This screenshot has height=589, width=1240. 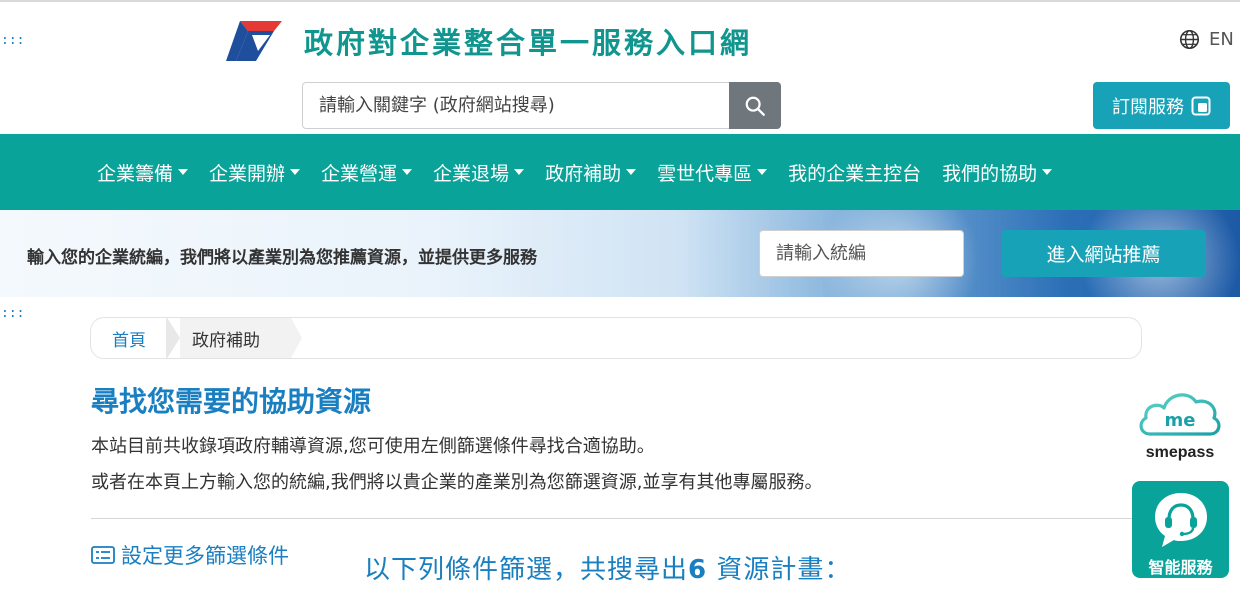 What do you see at coordinates (526, 570) in the screenshot?
I see `result-prefix: 以下列條件篩選，共搜尋出` at bounding box center [526, 570].